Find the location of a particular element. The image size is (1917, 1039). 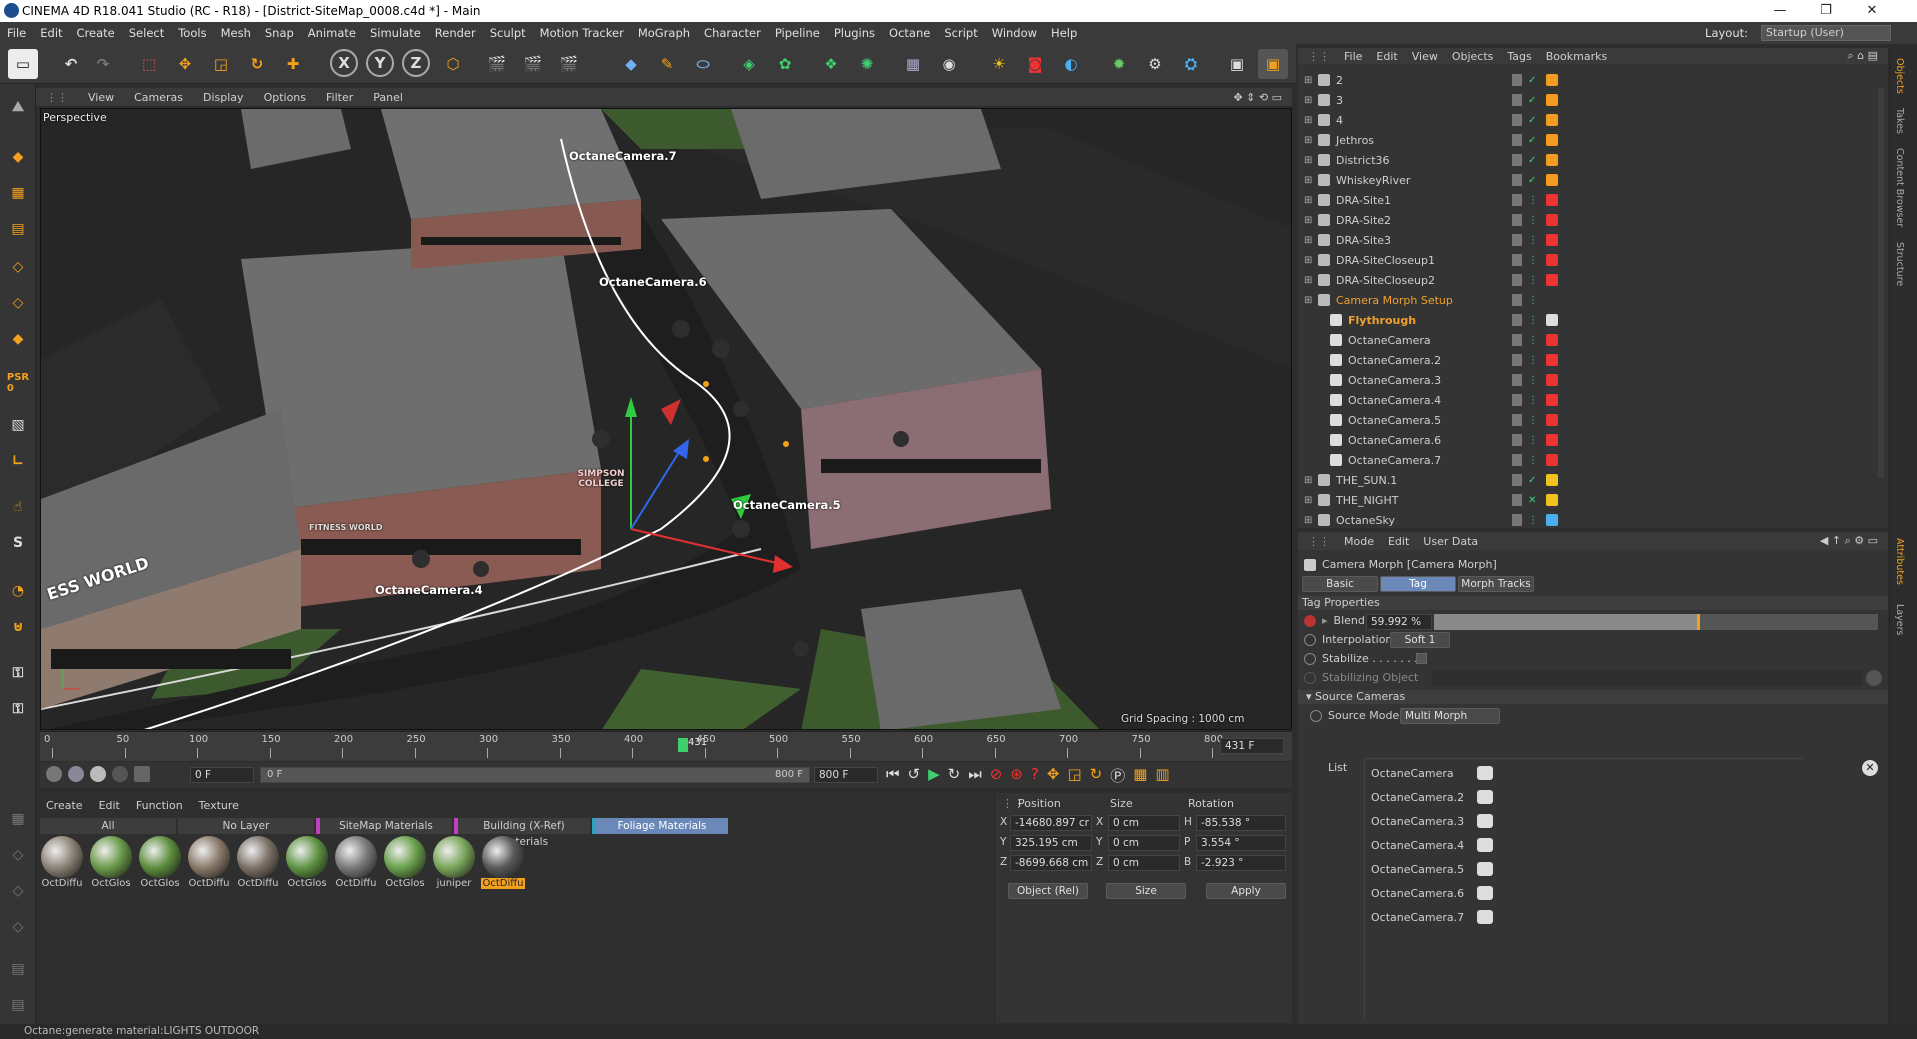

layout-switch-icon: ▣ is located at coordinates (1237, 64).